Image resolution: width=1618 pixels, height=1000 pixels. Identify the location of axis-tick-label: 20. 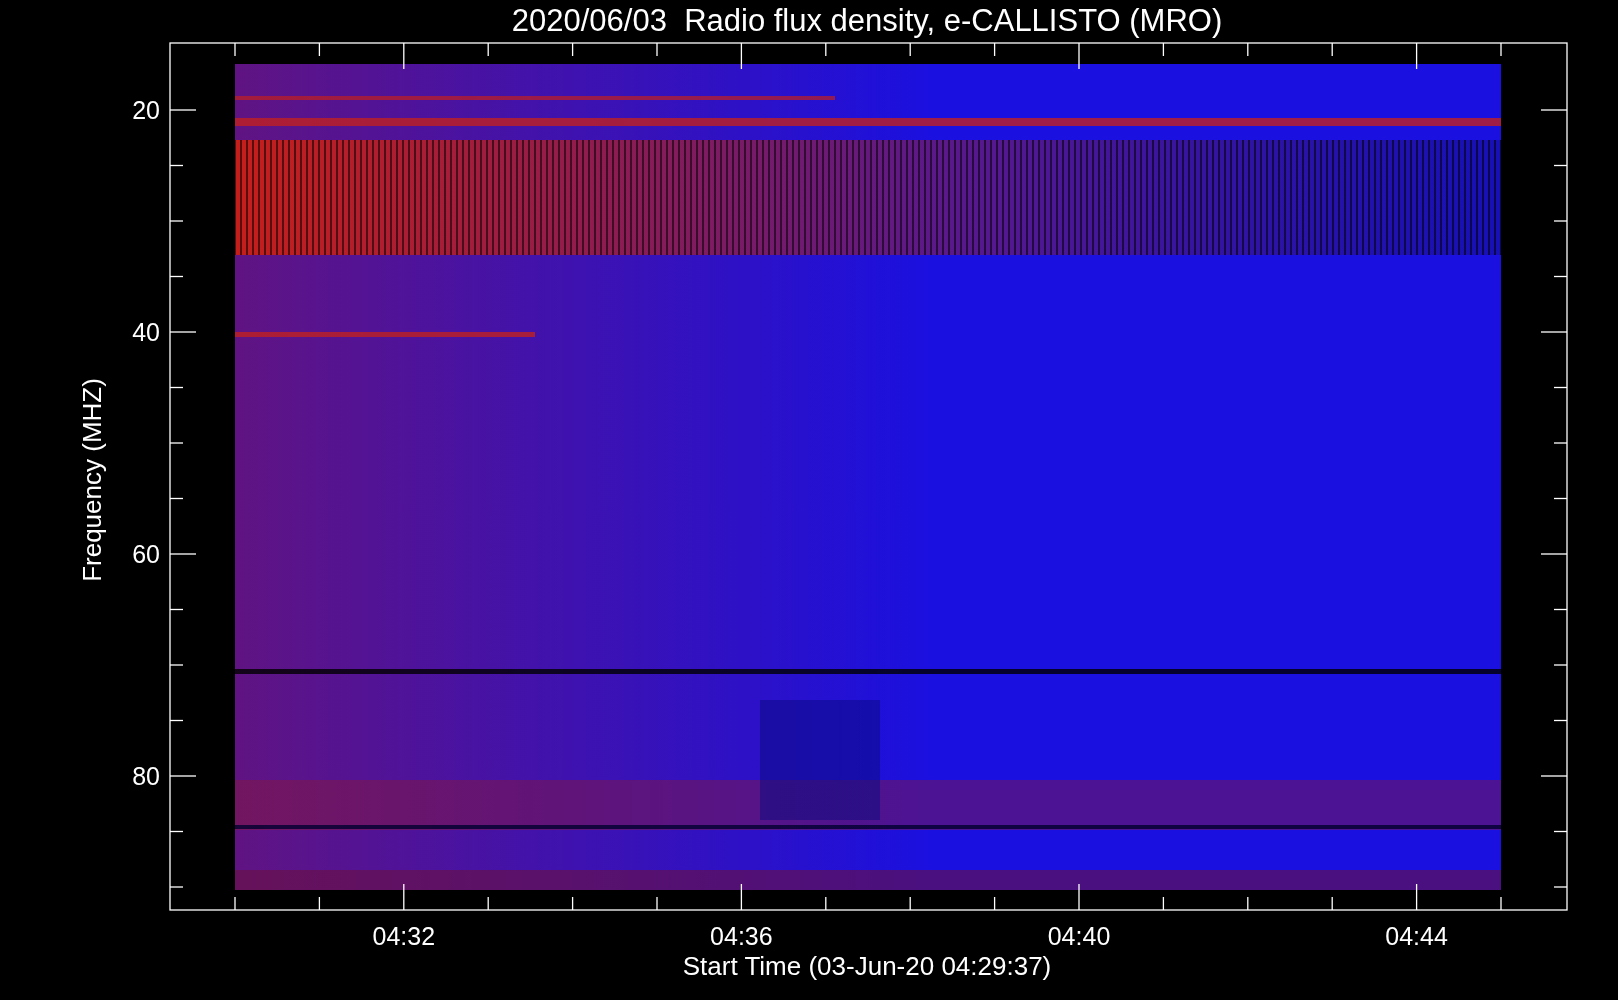
(146, 110).